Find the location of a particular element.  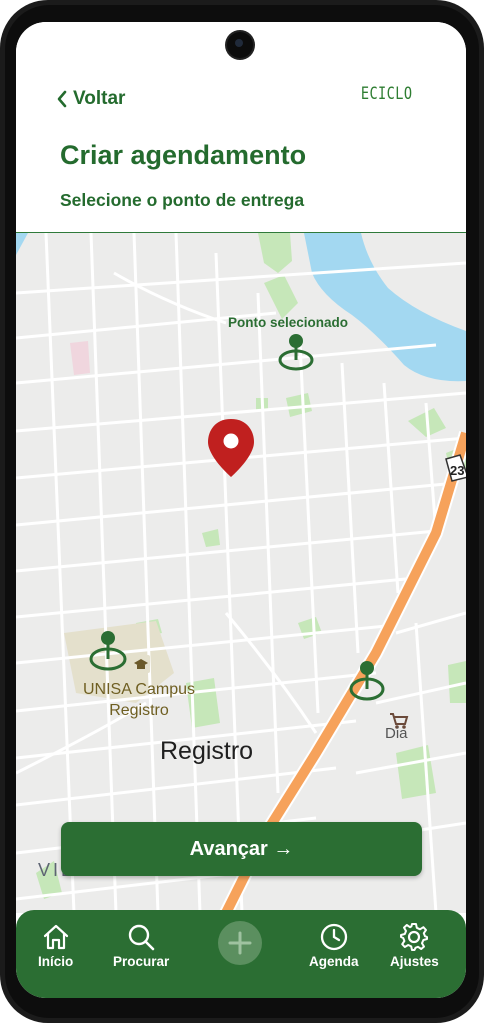

nav-item-procurar: Procurar is located at coordinates (141, 945).